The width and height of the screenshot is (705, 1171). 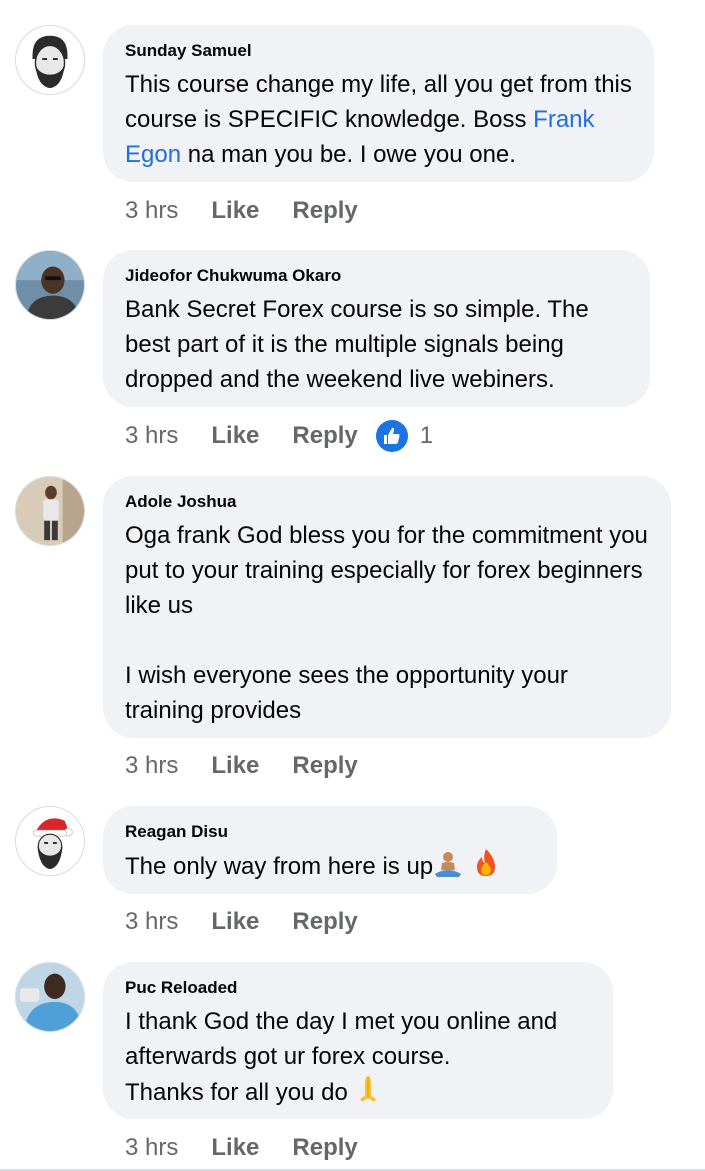 What do you see at coordinates (391, 436) in the screenshot?
I see `like-thumb-icon` at bounding box center [391, 436].